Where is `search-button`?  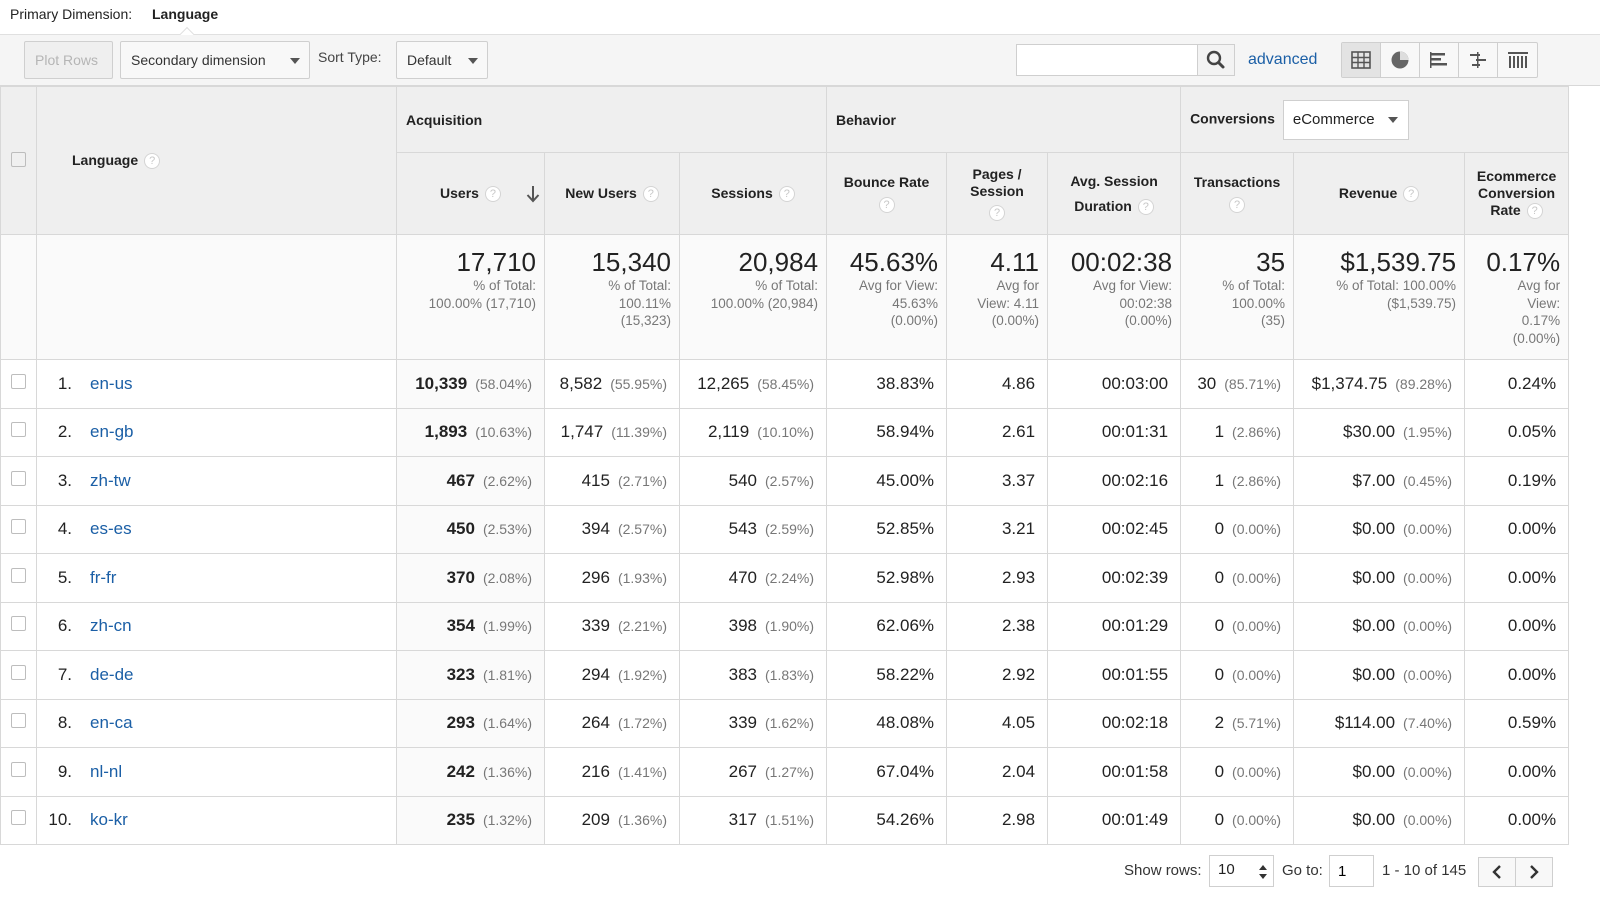
search-button is located at coordinates (1216, 60).